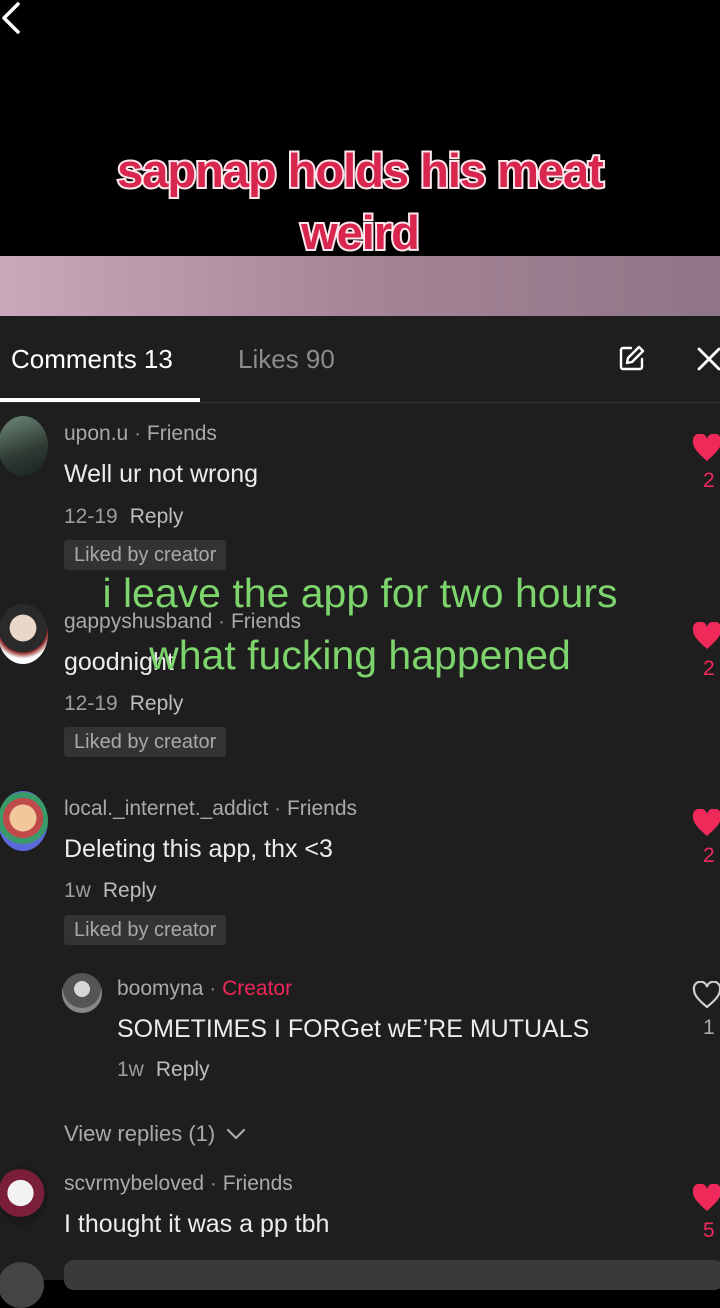 This screenshot has height=1308, width=720. Describe the element at coordinates (236, 1134) in the screenshot. I see `chevron-down-icon` at that location.